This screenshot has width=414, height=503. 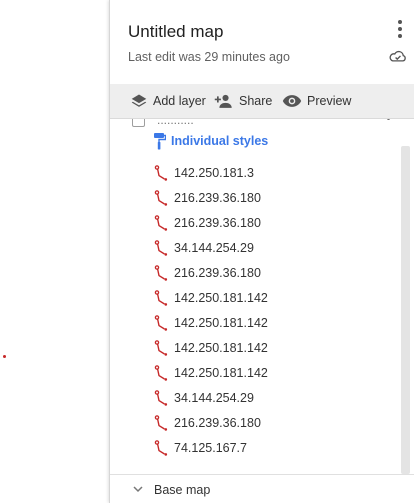 I want to click on eye-icon, so click(x=292, y=101).